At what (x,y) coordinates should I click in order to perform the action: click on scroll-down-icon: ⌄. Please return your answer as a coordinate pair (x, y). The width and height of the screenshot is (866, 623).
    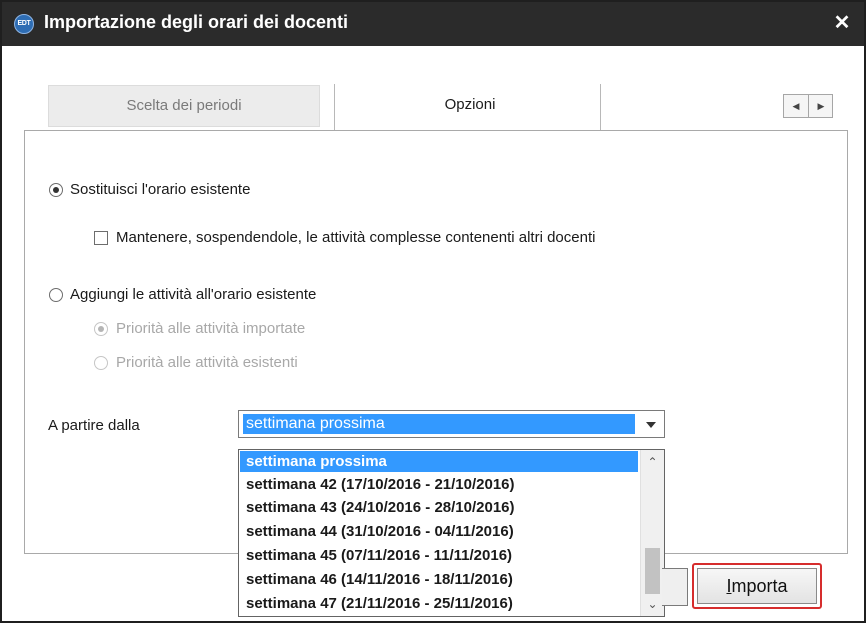
    Looking at the image, I should click on (652, 604).